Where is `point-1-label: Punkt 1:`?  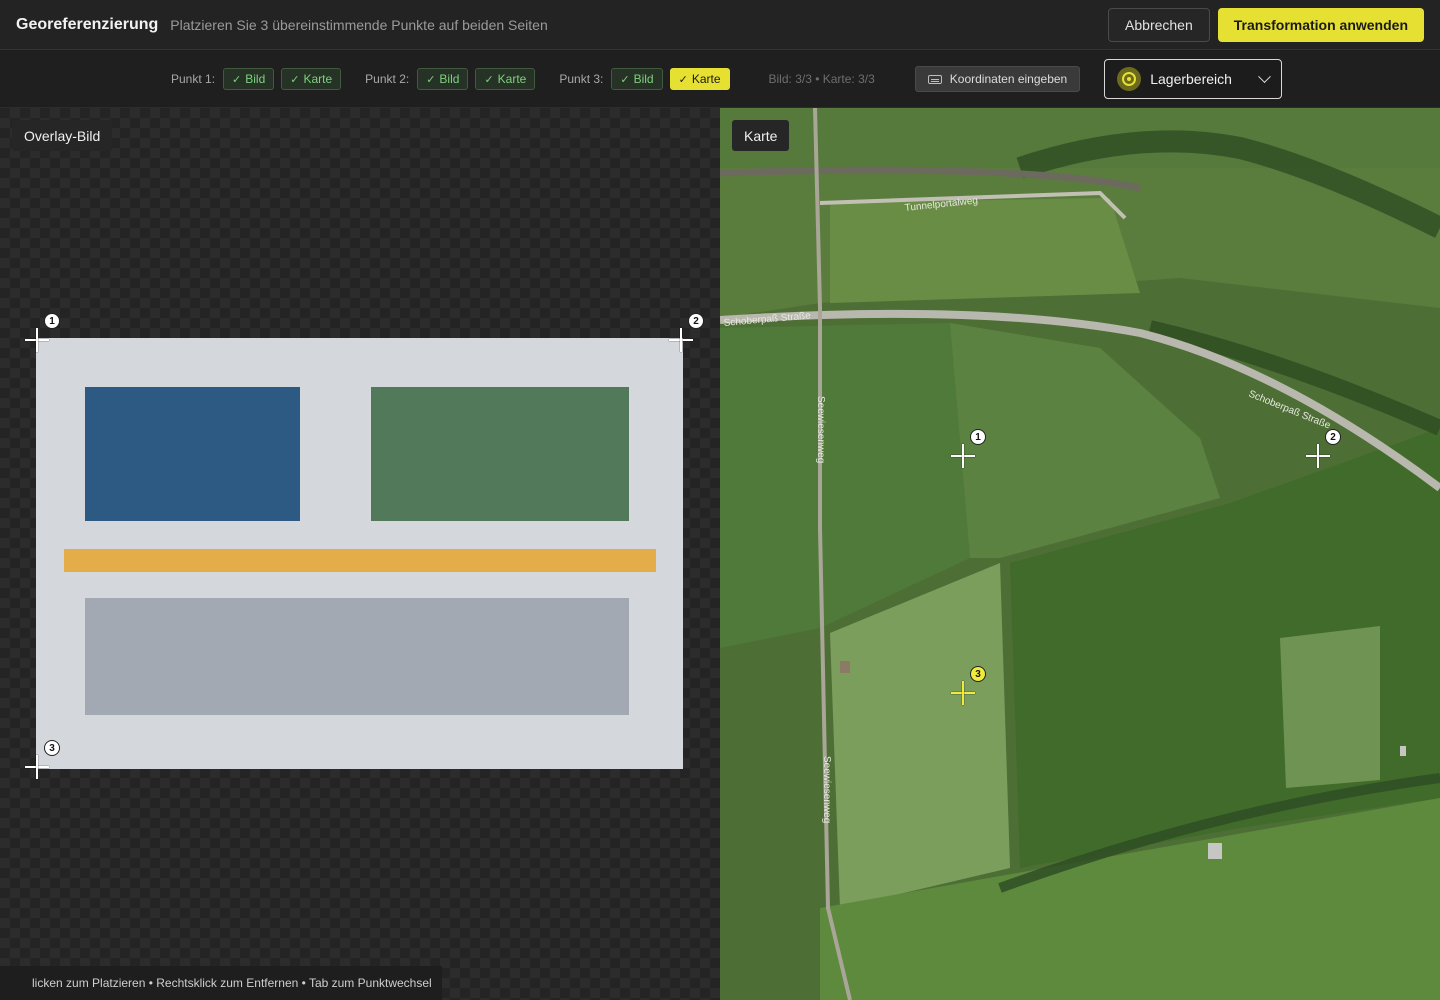
point-1-label: Punkt 1: is located at coordinates (193, 79).